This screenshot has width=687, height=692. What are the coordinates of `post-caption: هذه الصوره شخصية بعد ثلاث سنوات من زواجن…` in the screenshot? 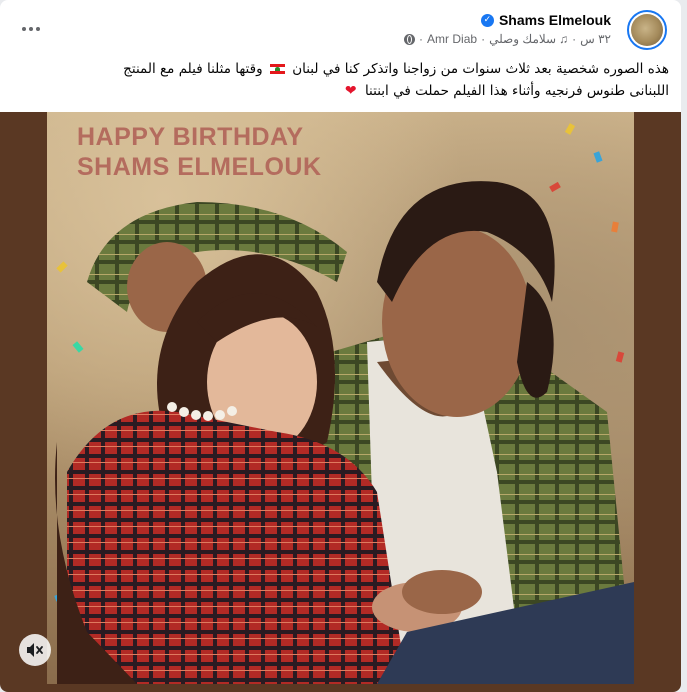 It's located at (339, 80).